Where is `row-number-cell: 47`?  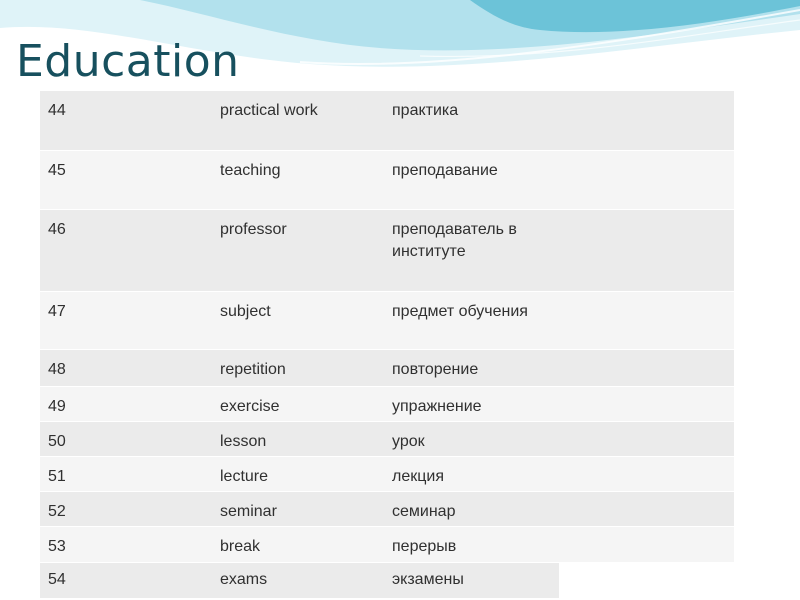 row-number-cell: 47 is located at coordinates (126, 320).